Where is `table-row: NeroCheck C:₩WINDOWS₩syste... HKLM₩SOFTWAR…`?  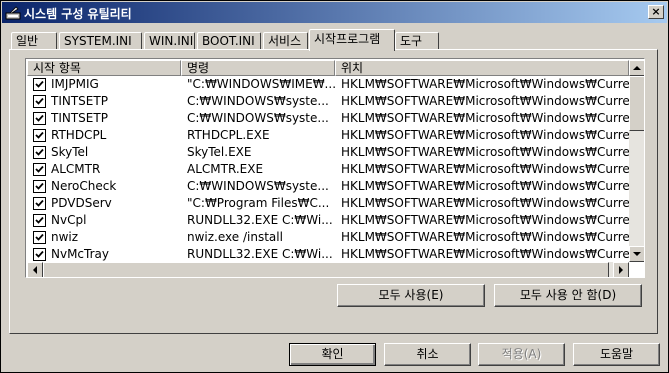
table-row: NeroCheck C:₩WINDOWS₩syste... HKLM₩SOFTWAR… is located at coordinates (328, 186).